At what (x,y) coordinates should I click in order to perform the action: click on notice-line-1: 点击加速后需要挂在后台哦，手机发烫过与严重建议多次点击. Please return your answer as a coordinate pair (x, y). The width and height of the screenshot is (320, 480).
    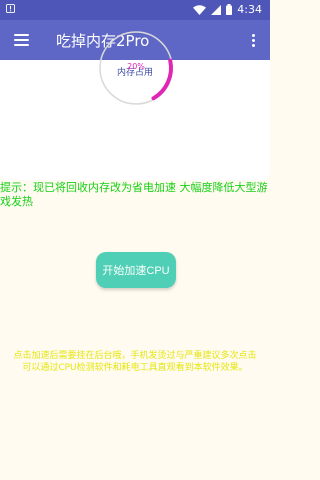
    Looking at the image, I should click on (135, 356).